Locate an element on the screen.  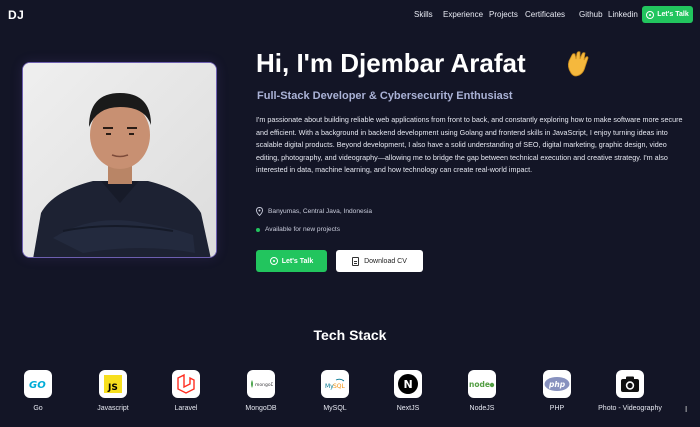
tech-item-laravel: Laravel is located at coordinates (186, 392).